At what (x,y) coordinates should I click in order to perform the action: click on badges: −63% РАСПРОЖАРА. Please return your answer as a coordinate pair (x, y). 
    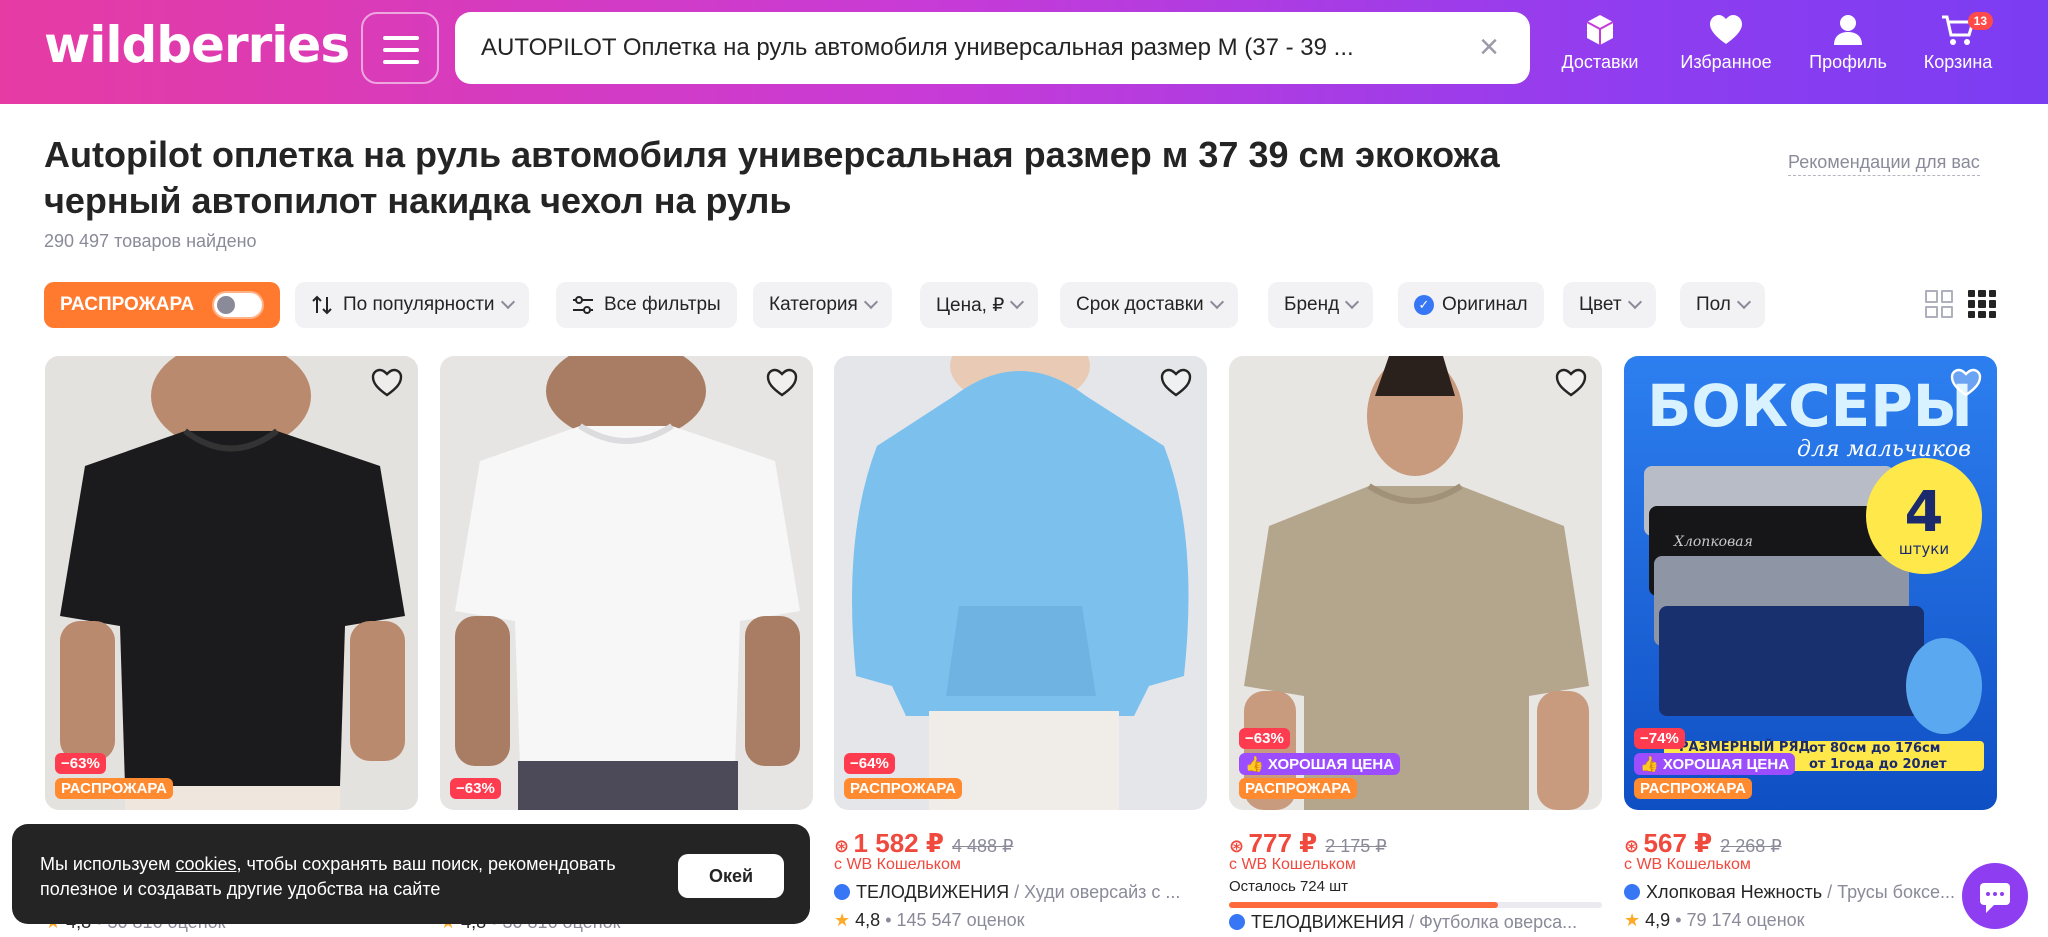
    Looking at the image, I should click on (114, 775).